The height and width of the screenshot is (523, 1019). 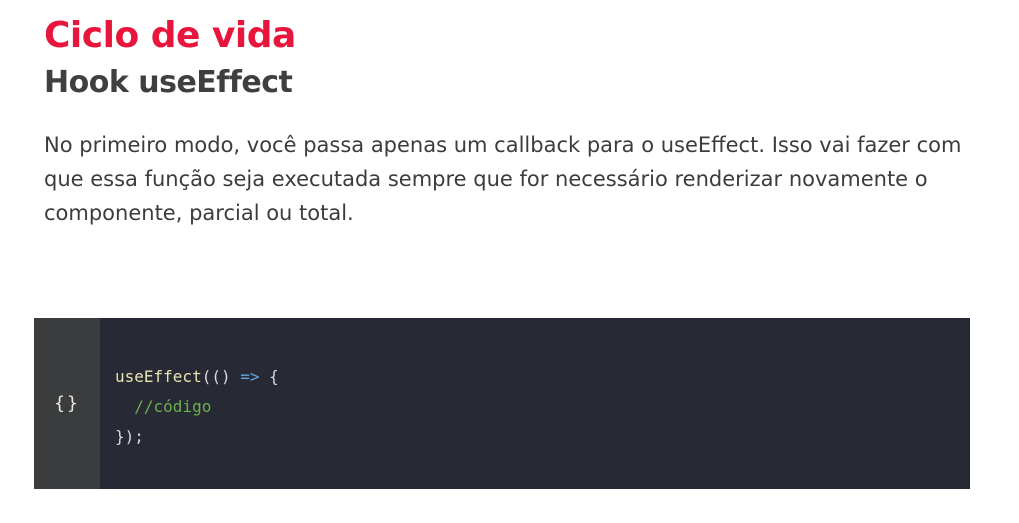 I want to click on code-token-brace: {, so click(x=269, y=376).